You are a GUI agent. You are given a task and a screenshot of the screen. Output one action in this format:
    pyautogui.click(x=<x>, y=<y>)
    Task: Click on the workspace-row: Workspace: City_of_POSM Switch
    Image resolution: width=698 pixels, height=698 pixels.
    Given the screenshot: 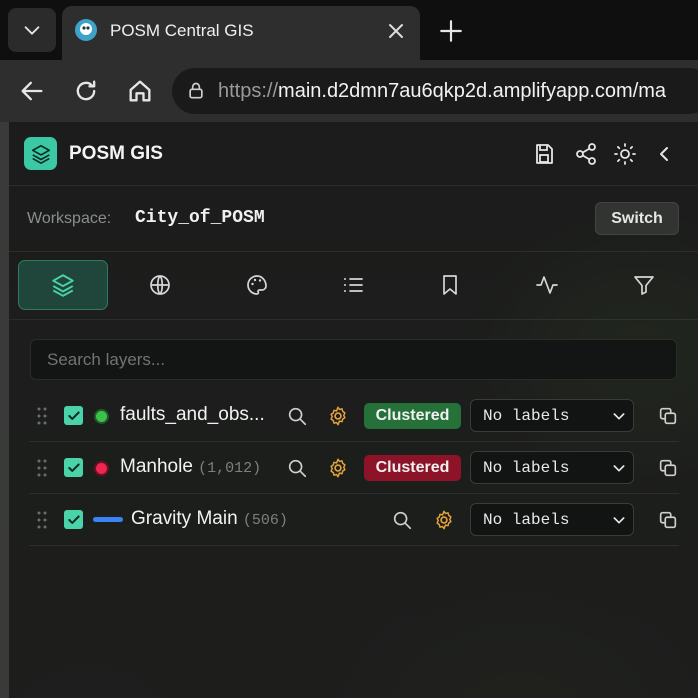 What is the action you would take?
    pyautogui.click(x=353, y=219)
    